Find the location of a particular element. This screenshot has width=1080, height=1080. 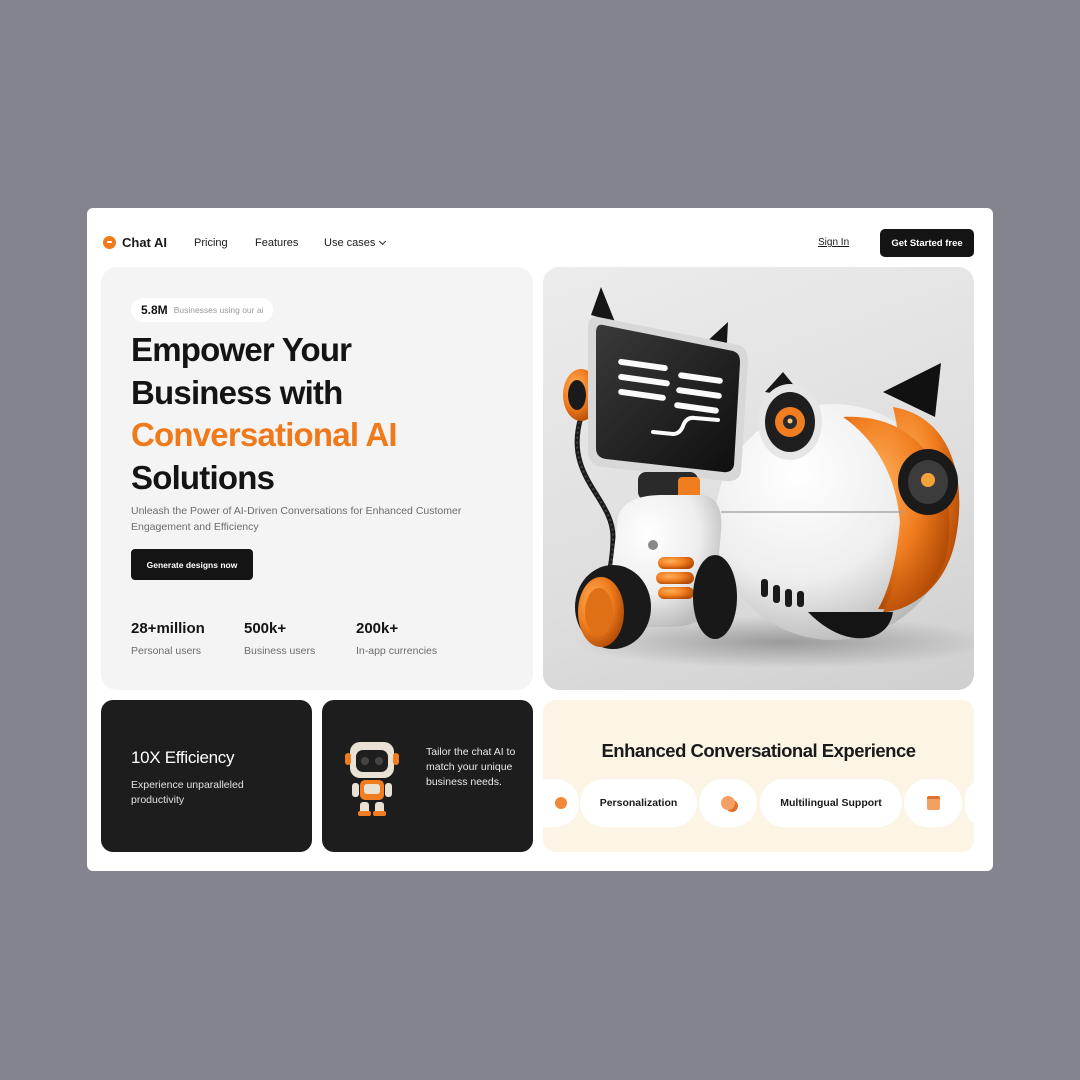

brand-name: Chat AI is located at coordinates (145, 242).